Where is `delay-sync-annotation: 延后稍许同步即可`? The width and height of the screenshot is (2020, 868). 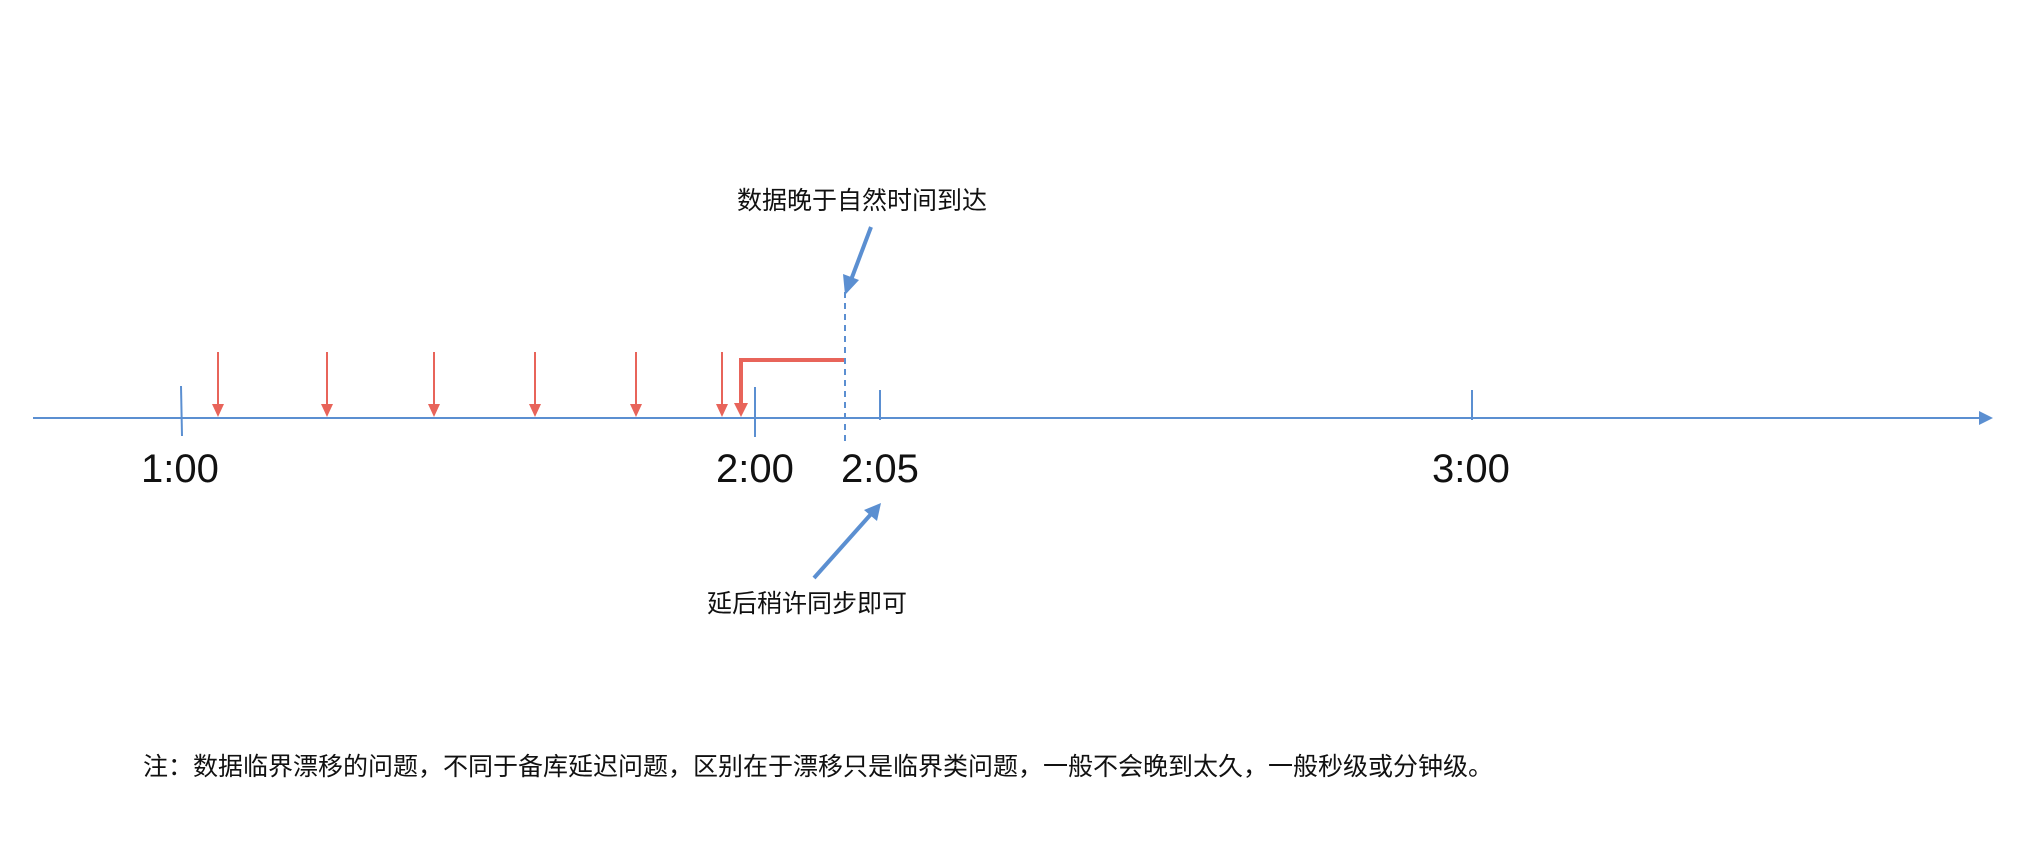
delay-sync-annotation: 延后稍许同步即可 is located at coordinates (807, 603).